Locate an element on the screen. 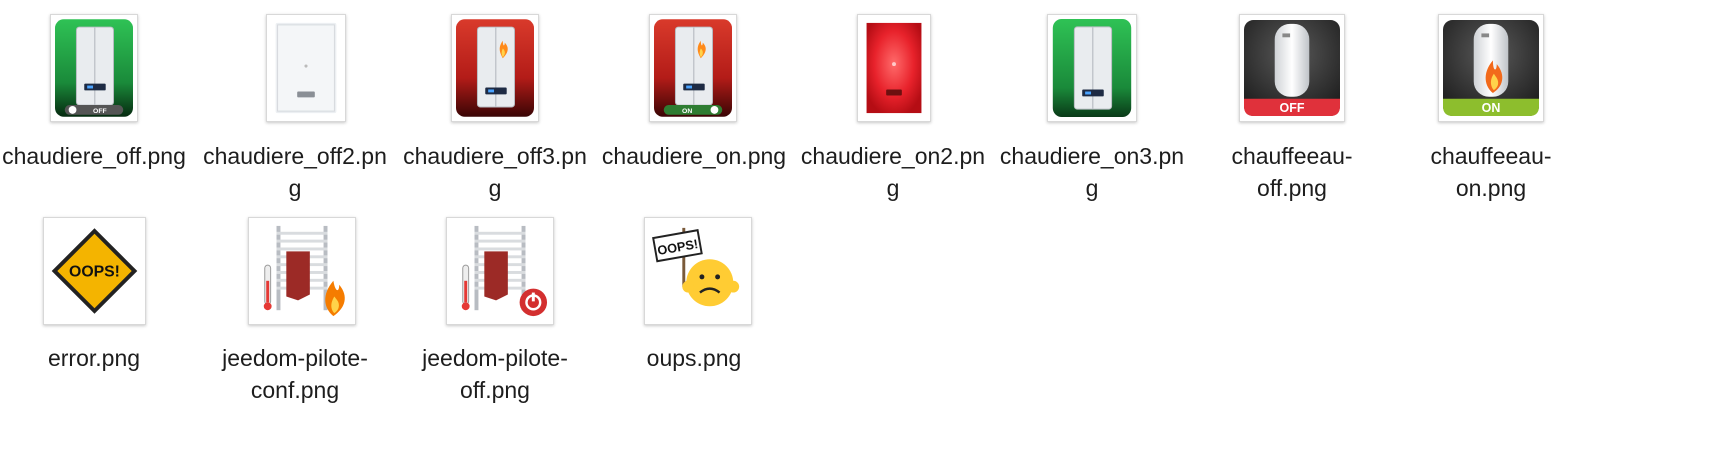 The image size is (1730, 468). towel-radiator-power-icon is located at coordinates (500, 271).